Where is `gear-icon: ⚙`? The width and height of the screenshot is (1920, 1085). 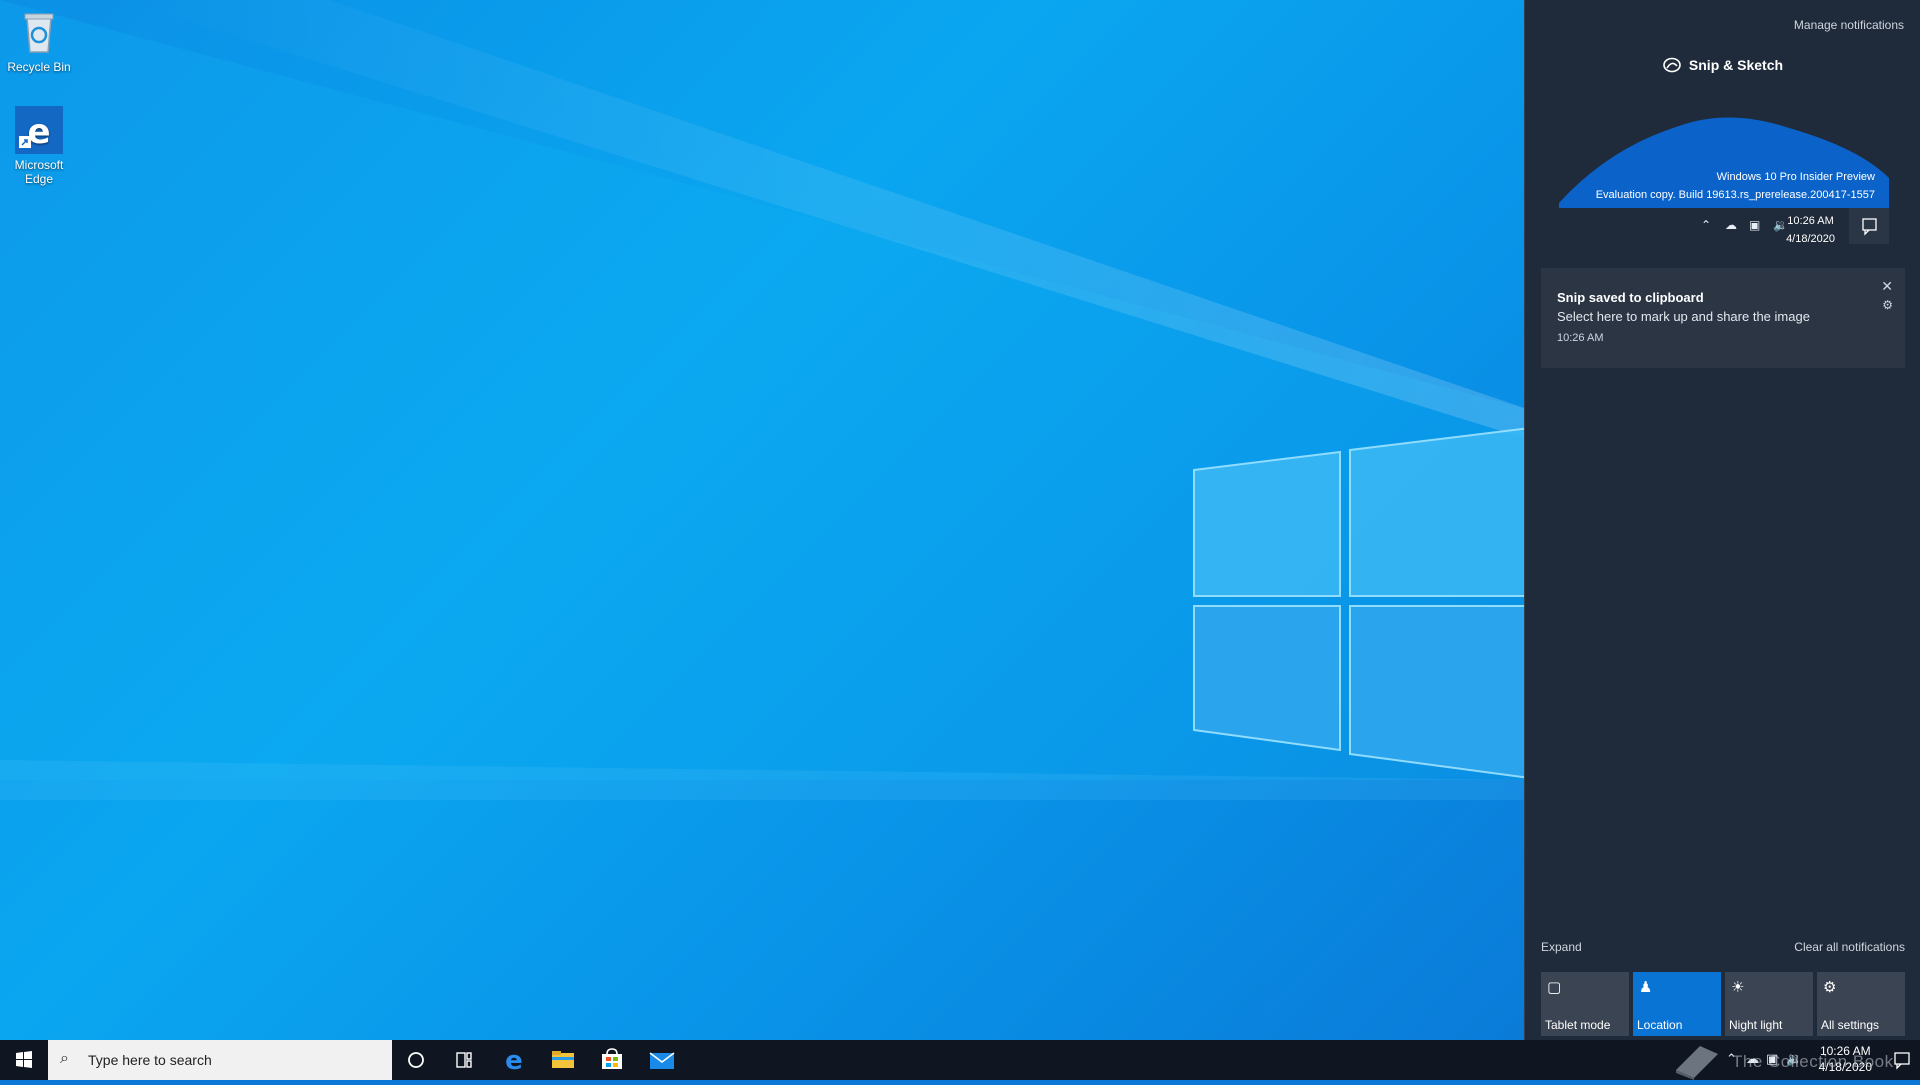
gear-icon: ⚙ is located at coordinates (1887, 305).